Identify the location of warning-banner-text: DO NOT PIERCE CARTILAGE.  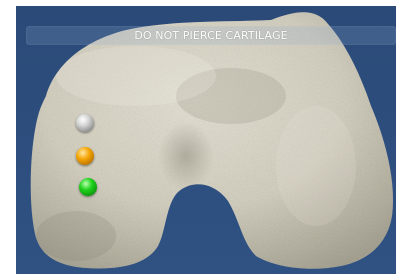
(211, 35).